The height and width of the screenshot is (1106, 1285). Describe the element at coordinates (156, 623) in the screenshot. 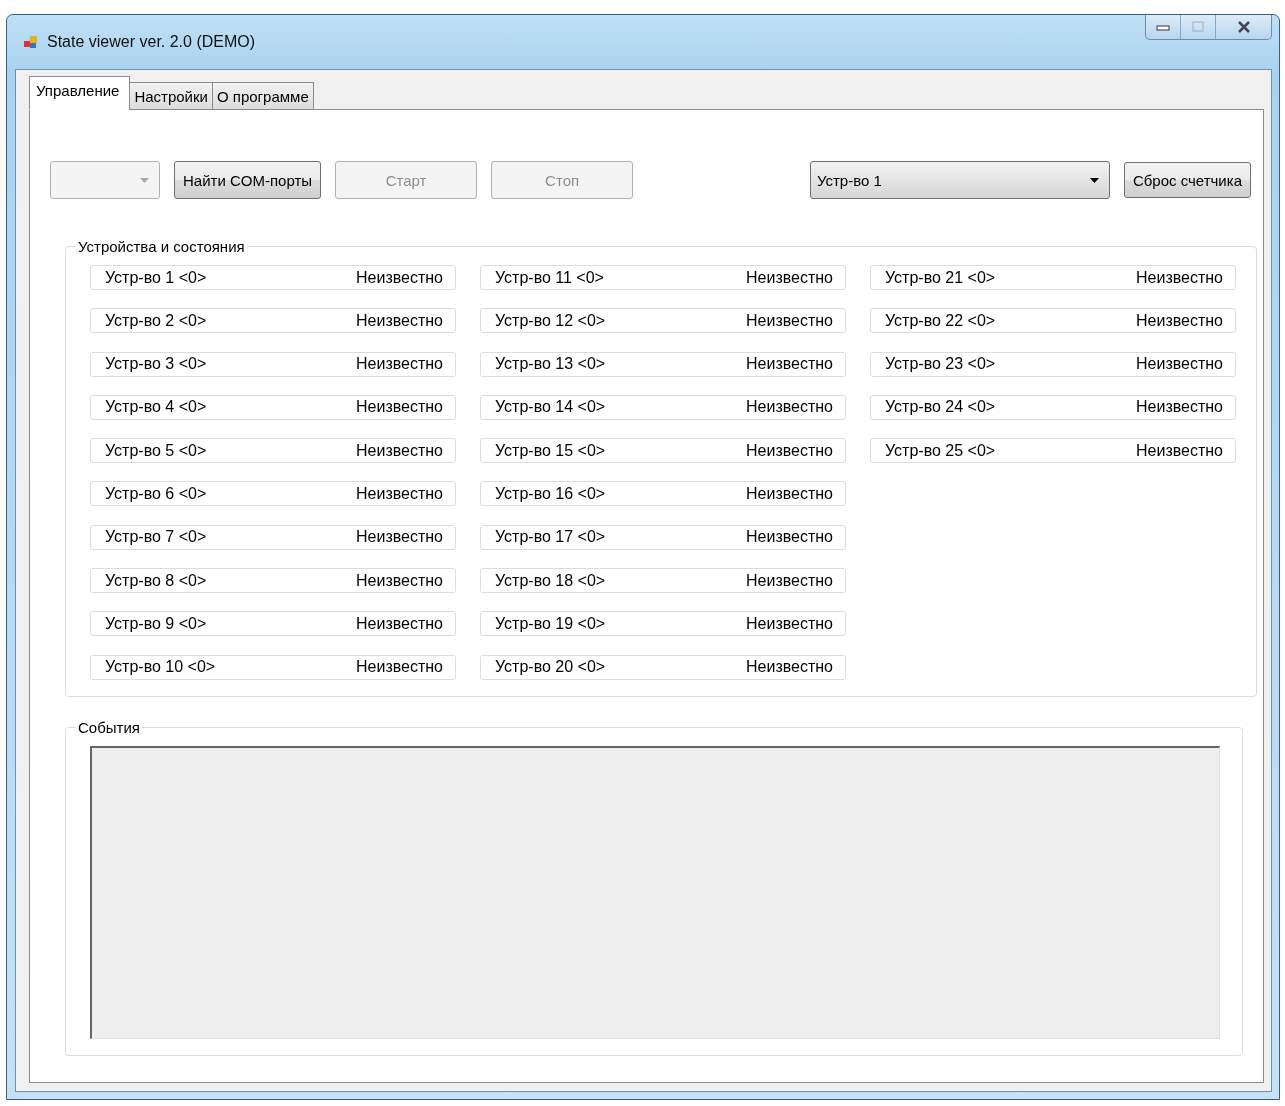

I see `device-name: Устр-во 9 <0>` at that location.